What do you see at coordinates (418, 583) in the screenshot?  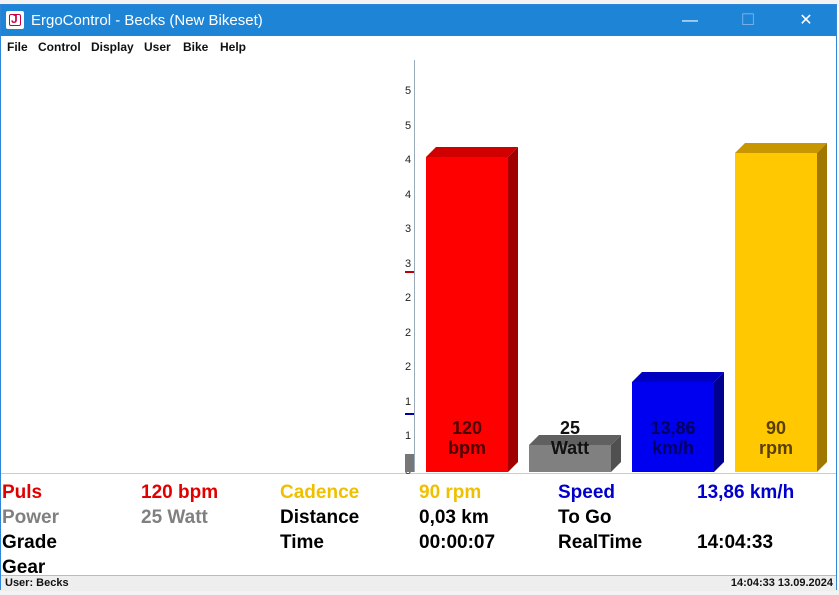 I see `status-bar: User: Becks 14:04:33 13.09.2024` at bounding box center [418, 583].